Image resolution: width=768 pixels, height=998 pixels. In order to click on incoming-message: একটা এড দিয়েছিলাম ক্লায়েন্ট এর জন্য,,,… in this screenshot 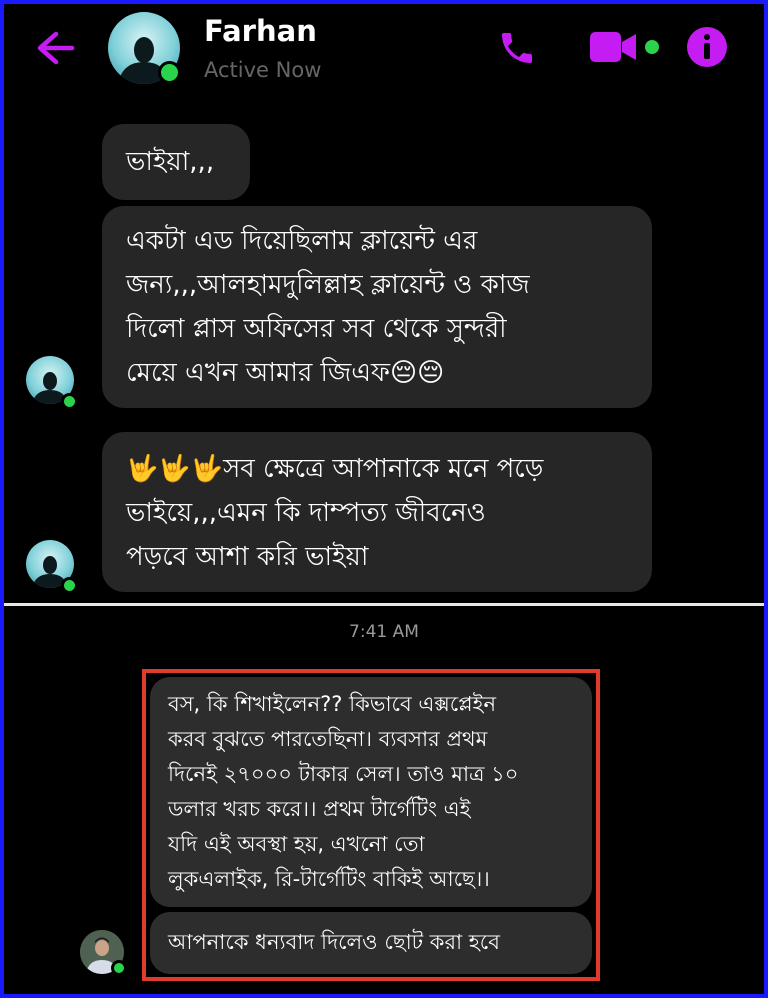, I will do `click(377, 307)`.